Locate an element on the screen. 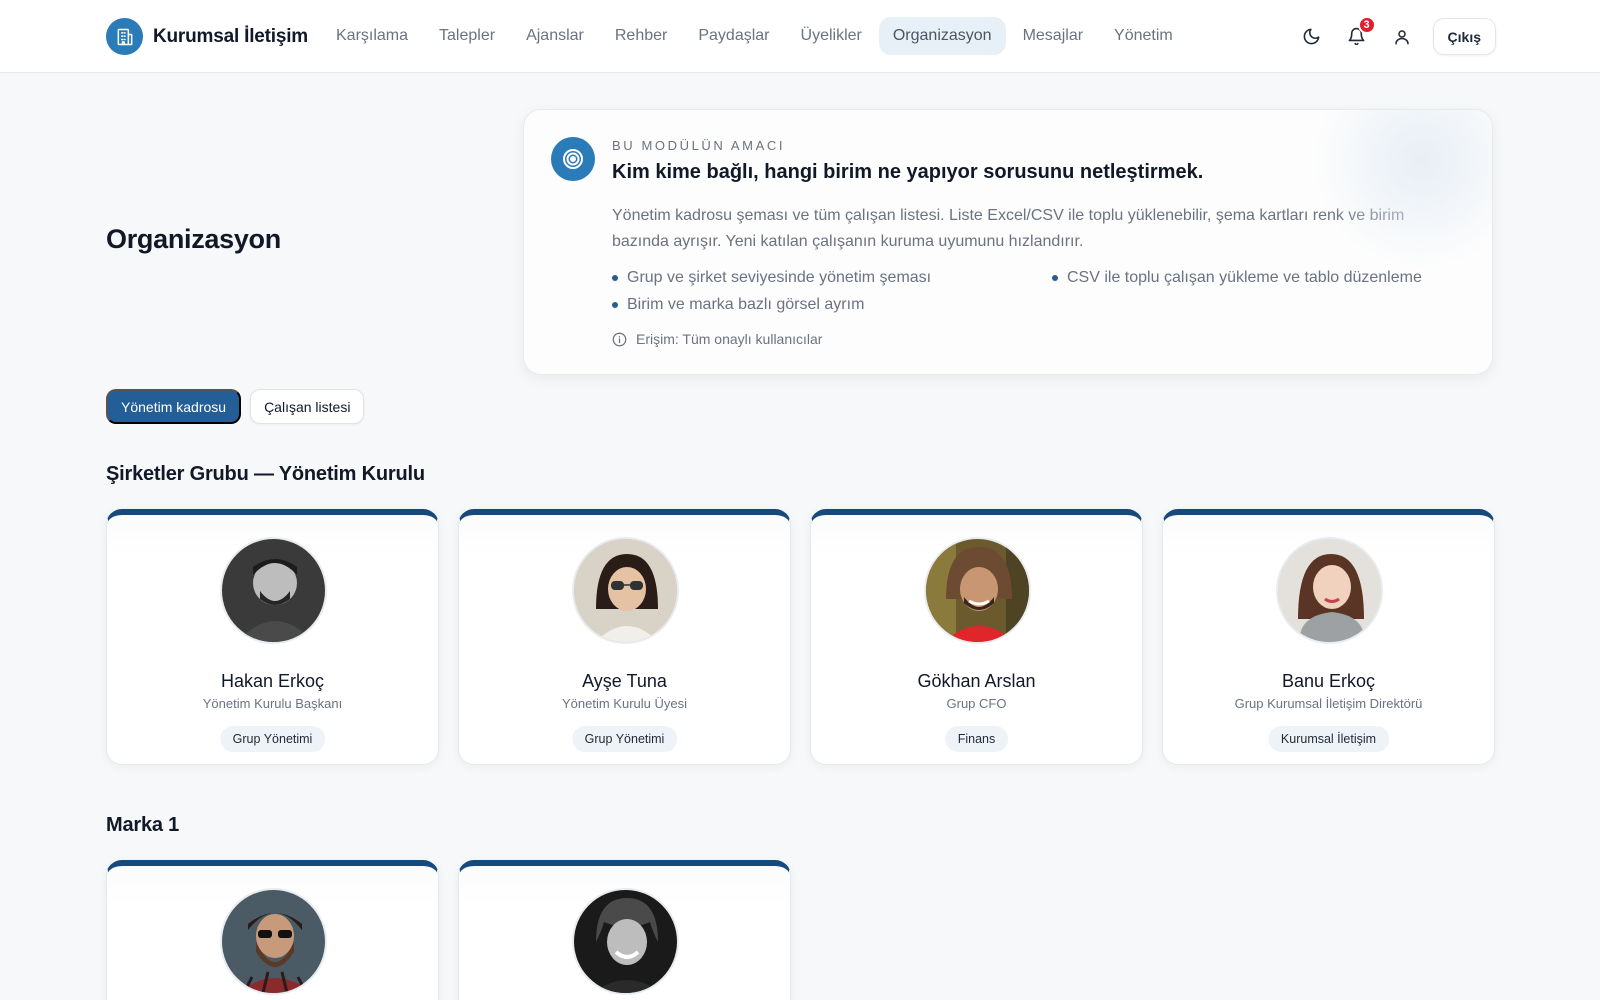 The image size is (1600, 1000). nav-item-paydaslar: Paydaşlar is located at coordinates (733, 36).